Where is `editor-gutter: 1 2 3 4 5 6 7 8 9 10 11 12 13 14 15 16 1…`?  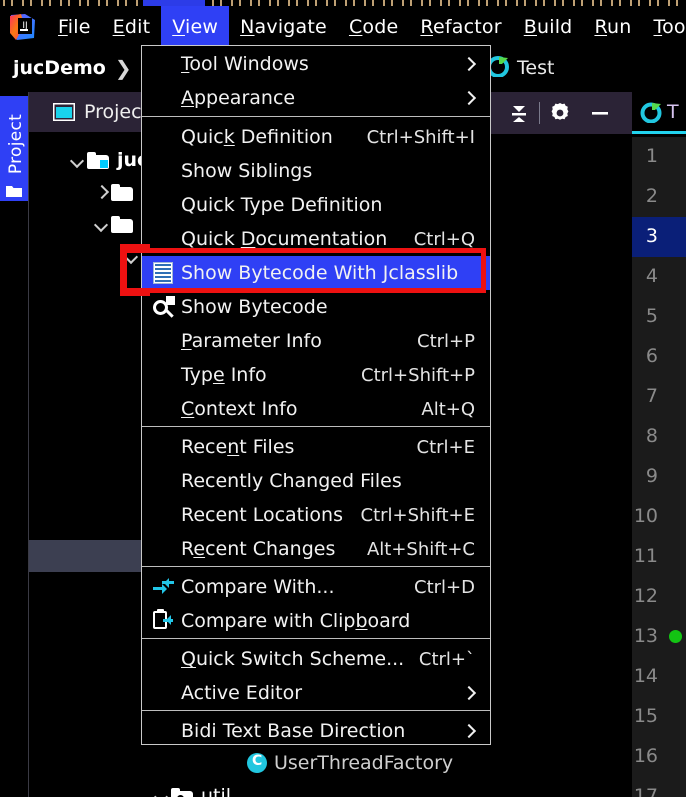 editor-gutter: 1 2 3 4 5 6 7 8 9 10 11 12 13 14 15 16 1… is located at coordinates (659, 467).